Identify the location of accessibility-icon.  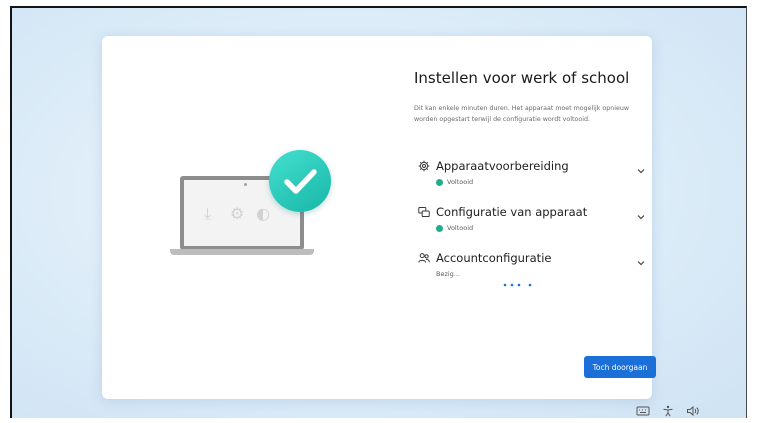
(668, 410).